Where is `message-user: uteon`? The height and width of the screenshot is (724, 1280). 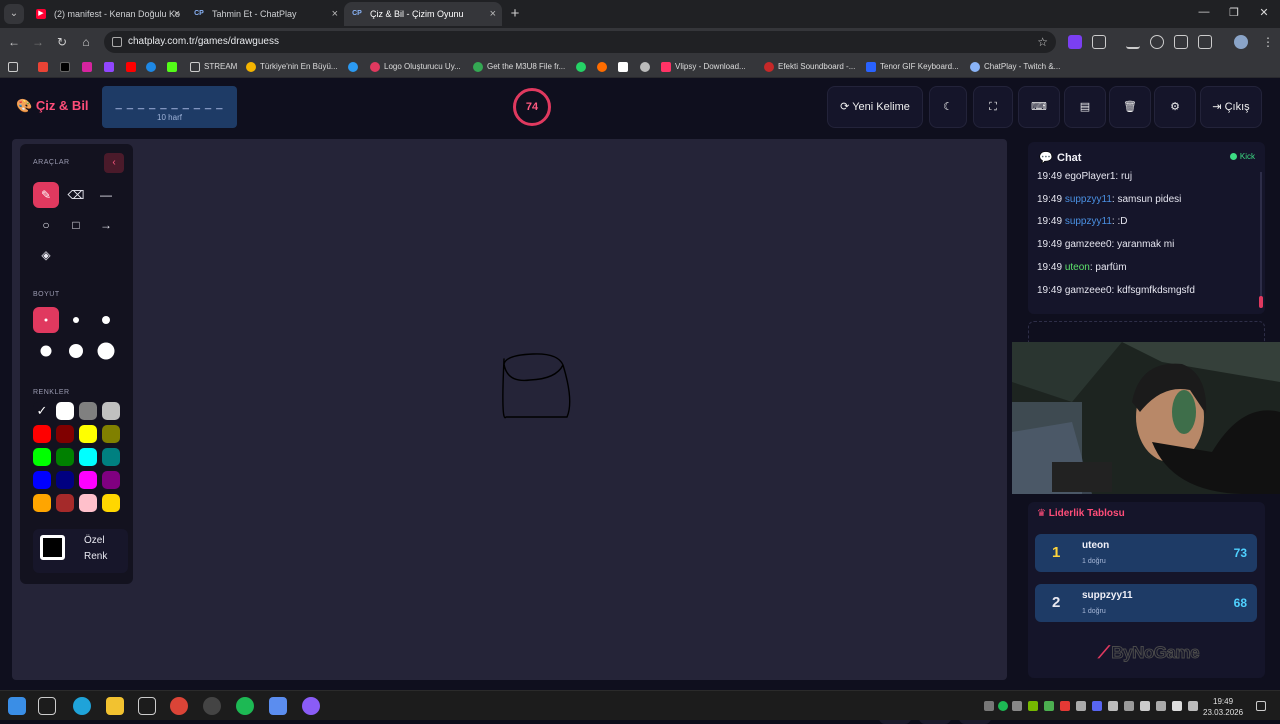
message-user: uteon is located at coordinates (1077, 267).